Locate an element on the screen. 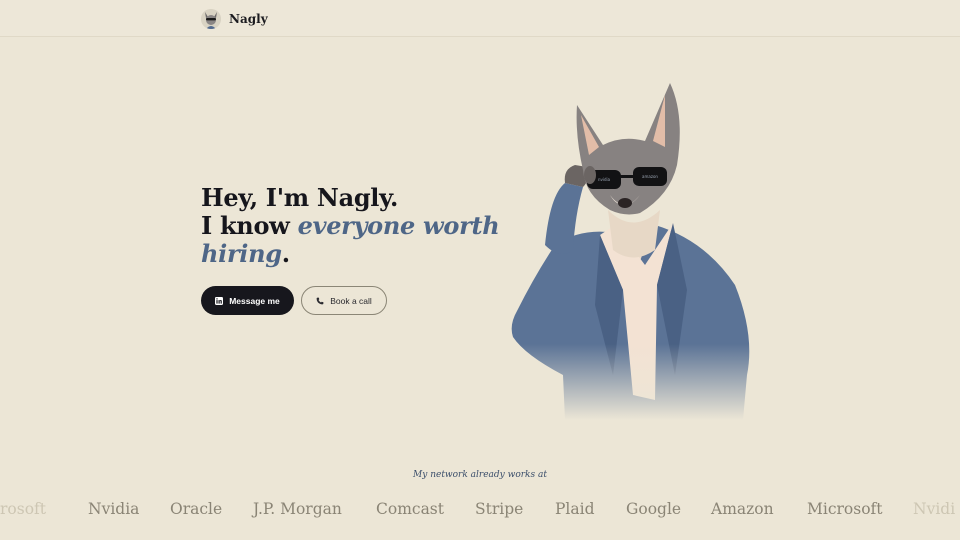 The height and width of the screenshot is (540, 960). headline-line-2: I know is located at coordinates (249, 225).